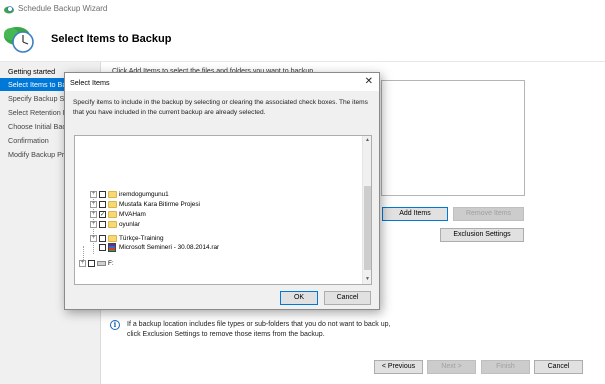 Image resolution: width=605 pixels, height=384 pixels. I want to click on next-button: Next >, so click(451, 367).